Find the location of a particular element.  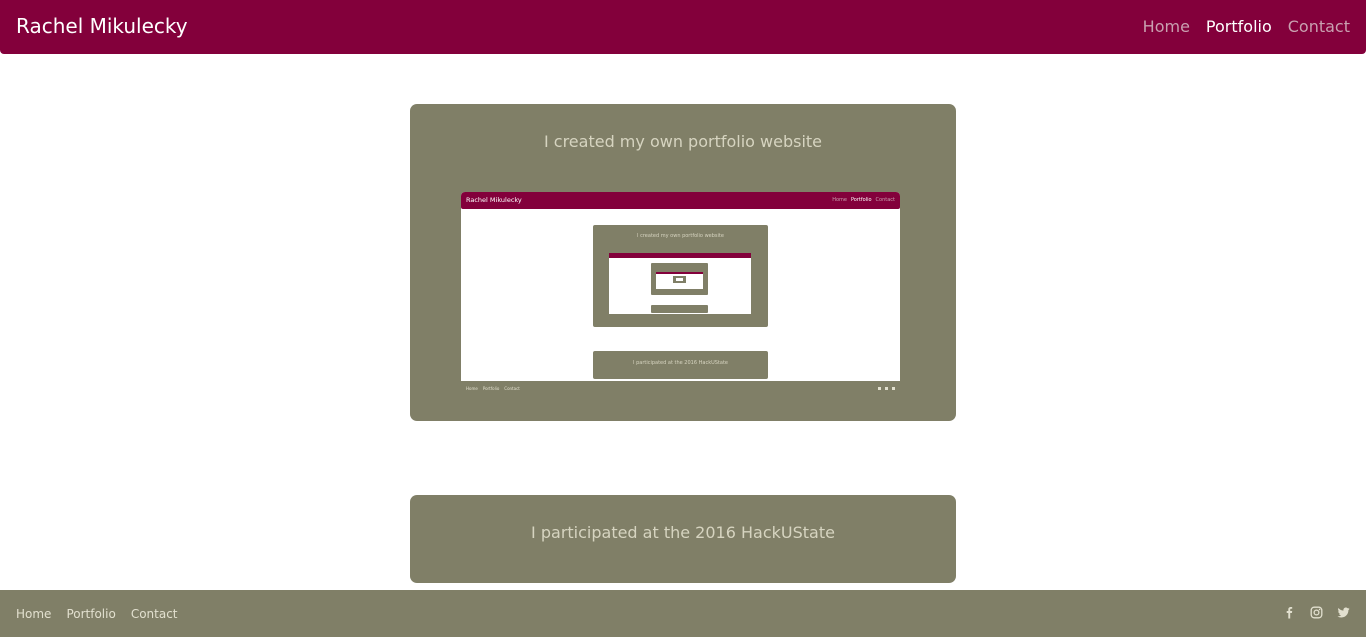

screenshot-twitter-icon is located at coordinates (893, 388).